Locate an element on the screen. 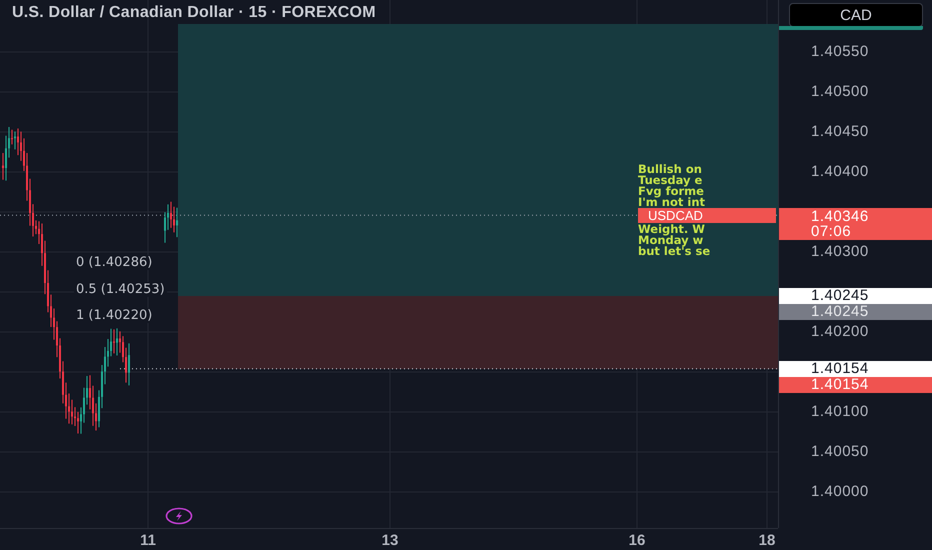  note-line: Bullish on is located at coordinates (670, 169).